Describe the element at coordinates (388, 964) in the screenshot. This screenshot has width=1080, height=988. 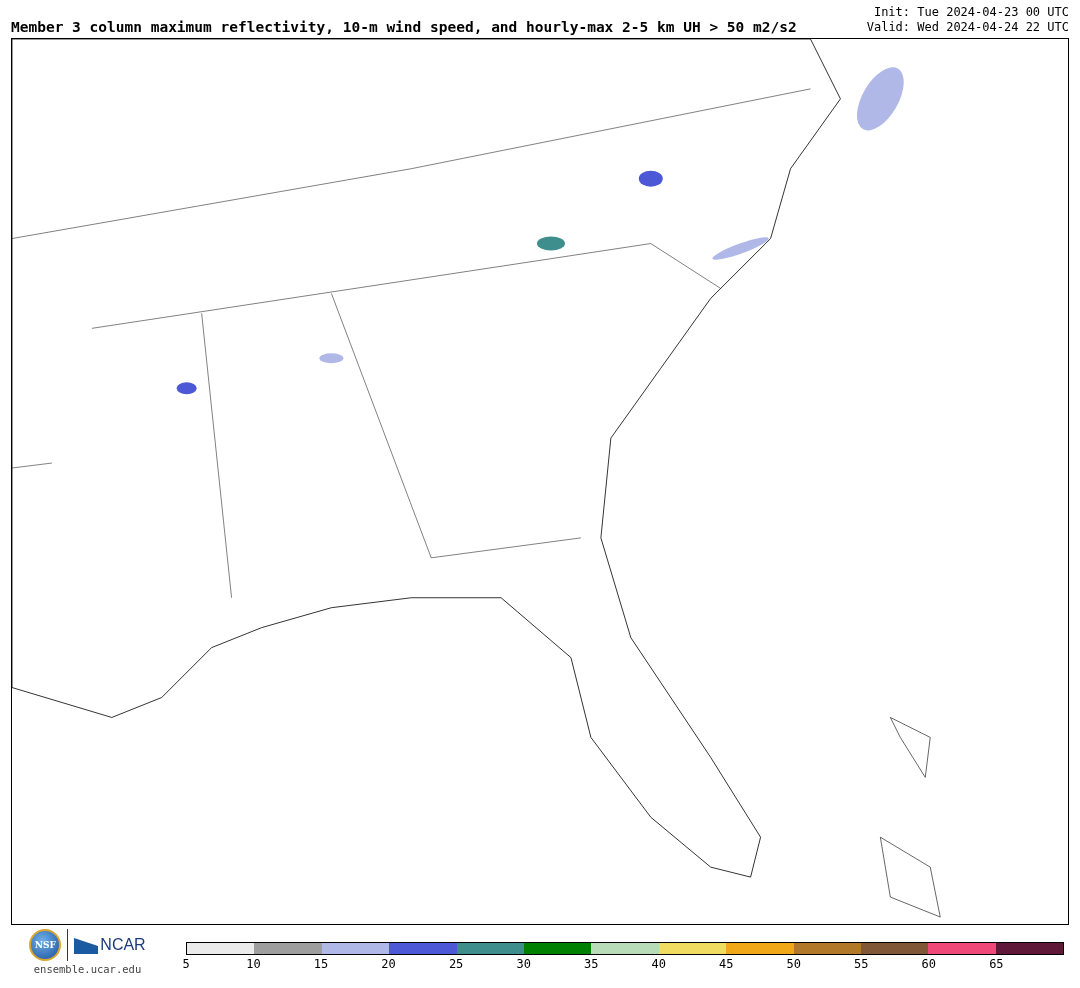
I see `scale-tick-label: 20` at that location.